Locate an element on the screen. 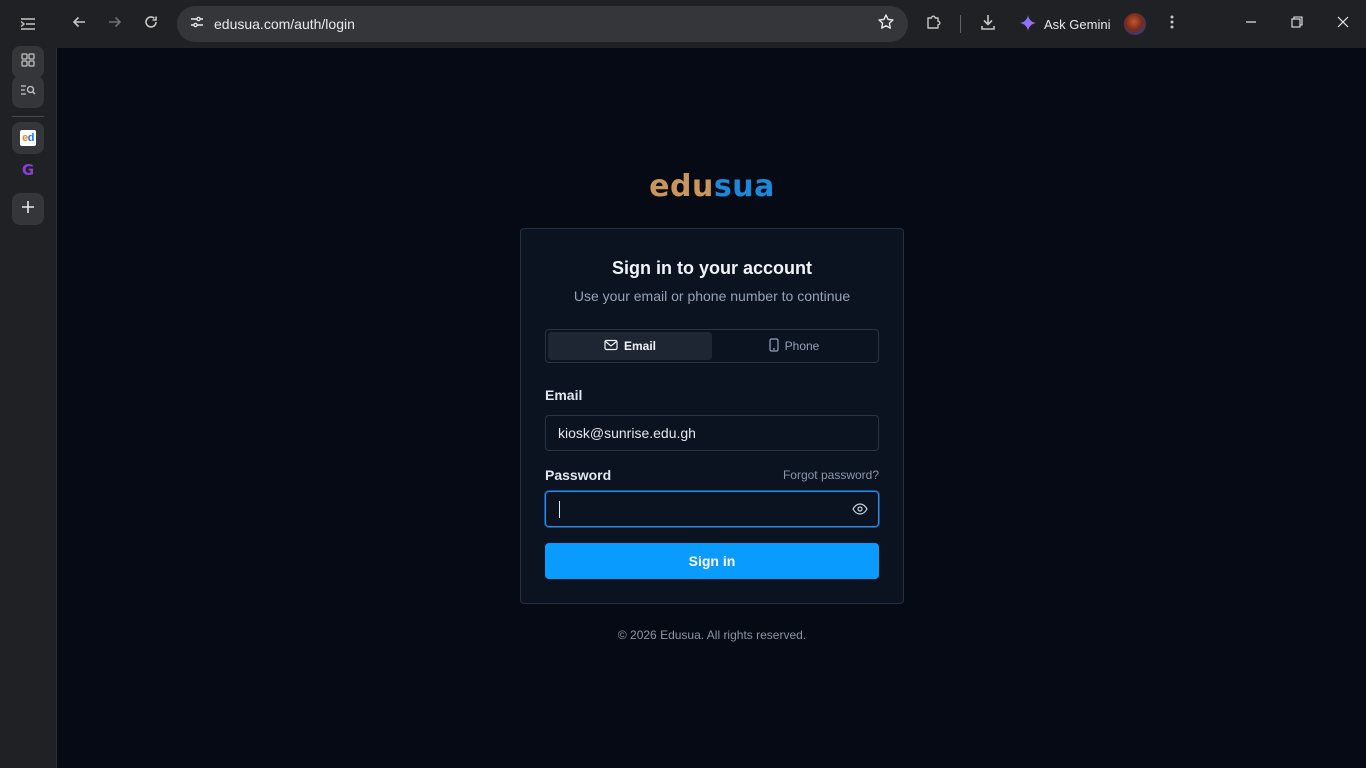 The width and height of the screenshot is (1366, 768). downloads-button is located at coordinates (988, 24).